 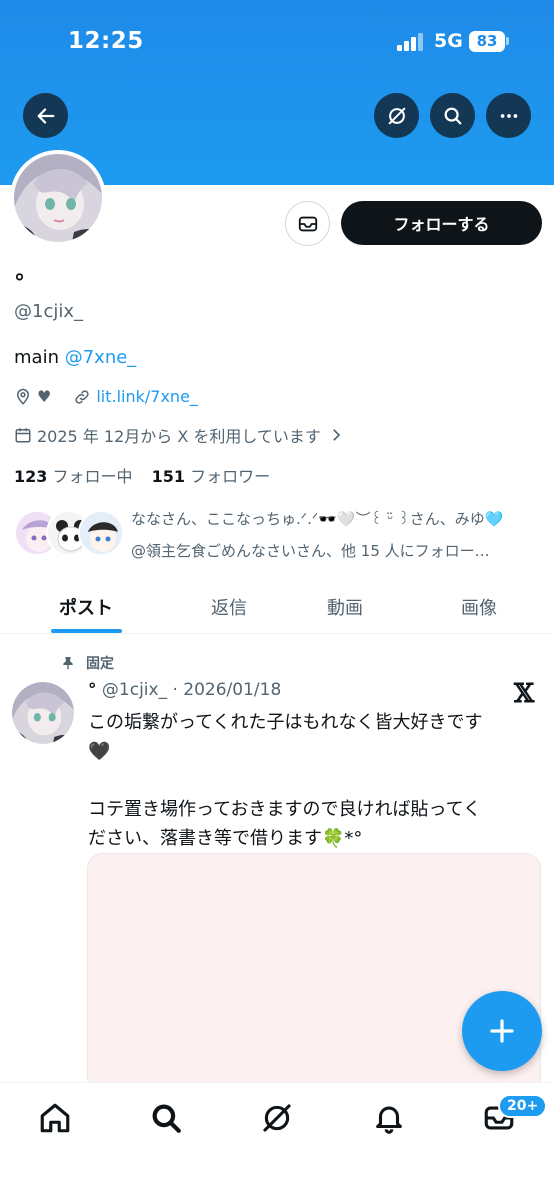 I want to click on profile-bio: main @7xne_, so click(x=75, y=357).